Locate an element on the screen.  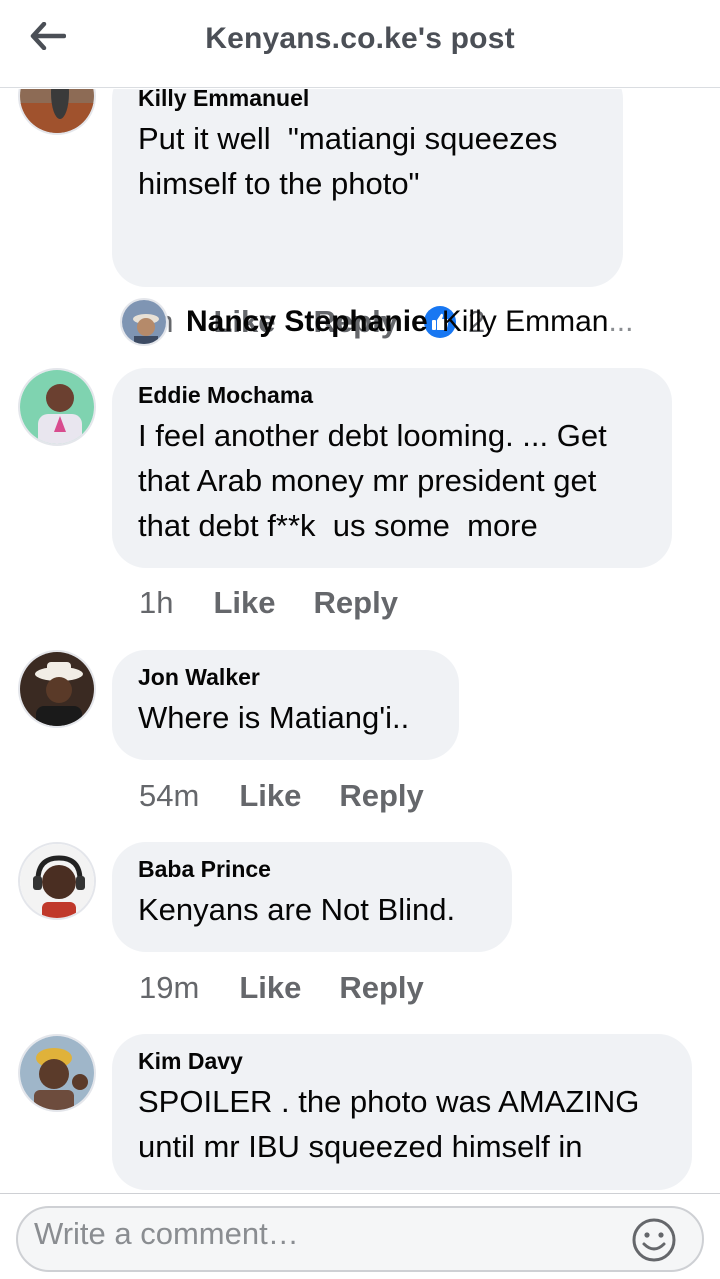
comment-bubble: Jon Walker Where is Matiang'i.. is located at coordinates (285, 705).